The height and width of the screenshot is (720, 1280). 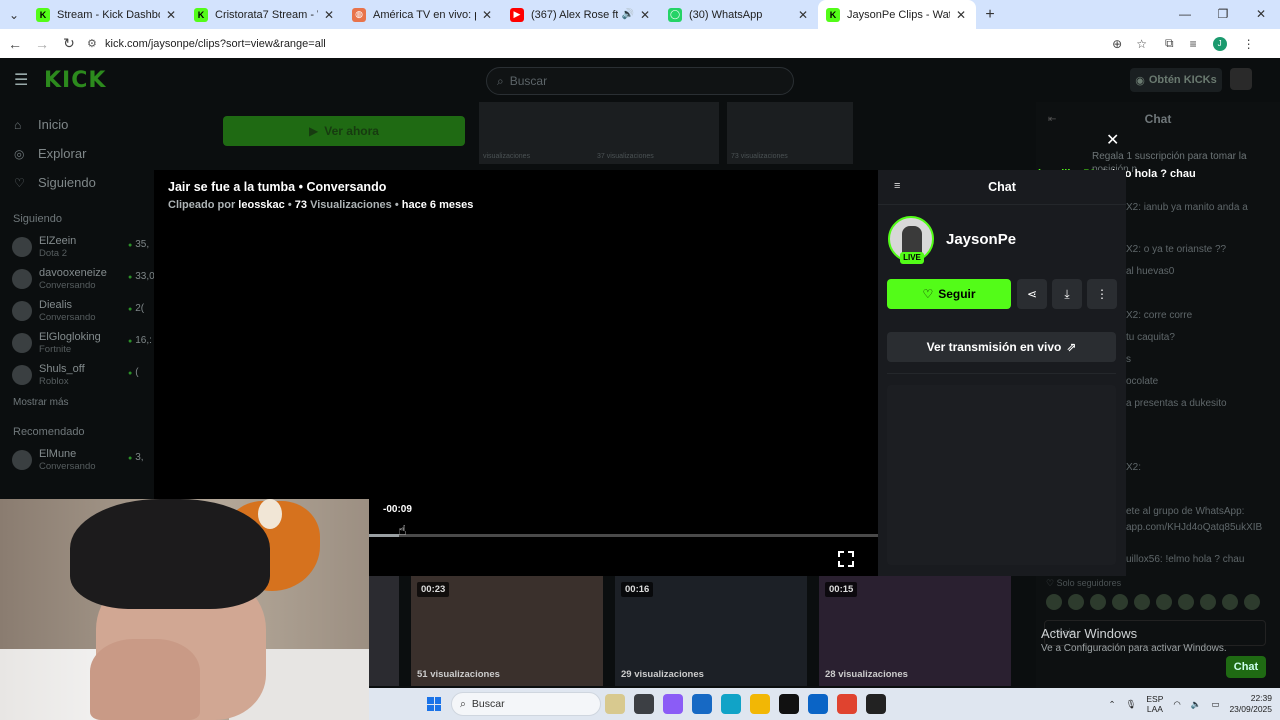 What do you see at coordinates (1001, 347) in the screenshot?
I see `watch-live-button: Ver transmisión en vivo ⇗` at bounding box center [1001, 347].